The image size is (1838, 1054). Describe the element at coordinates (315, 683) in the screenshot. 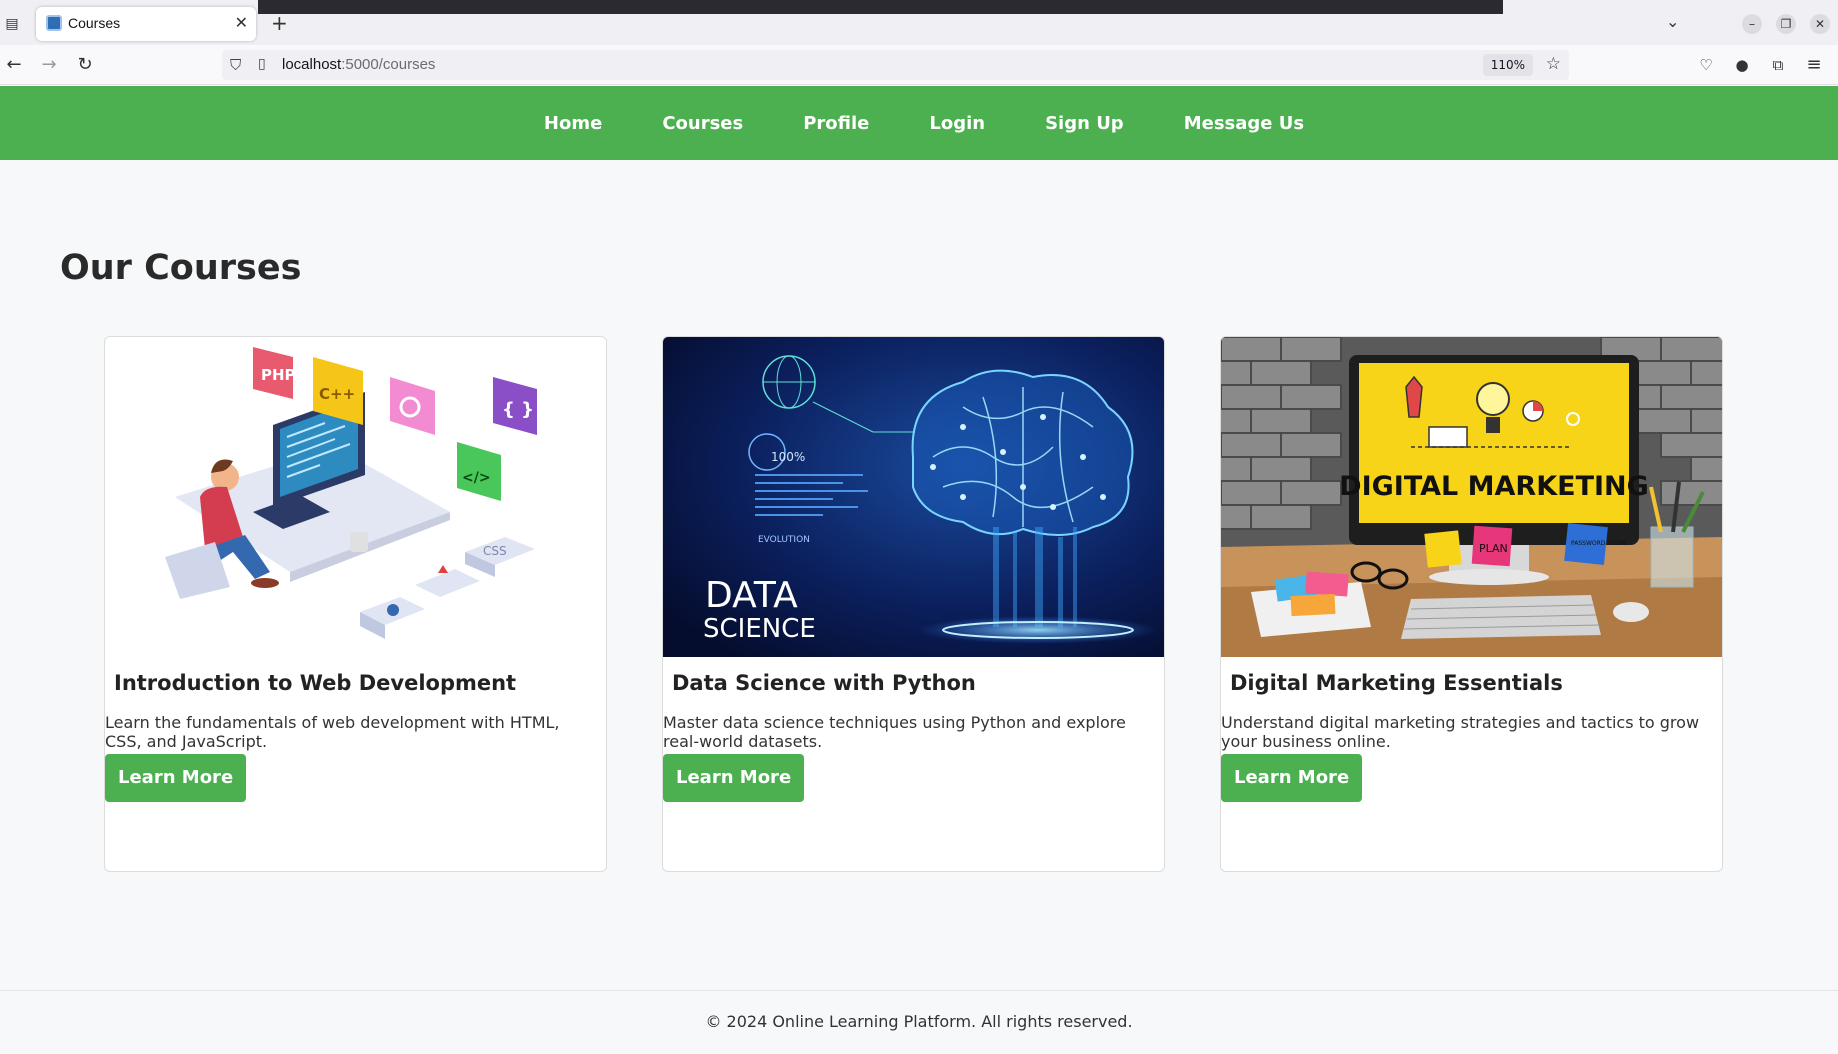

I see `course-title: Introduction to Web Development` at that location.